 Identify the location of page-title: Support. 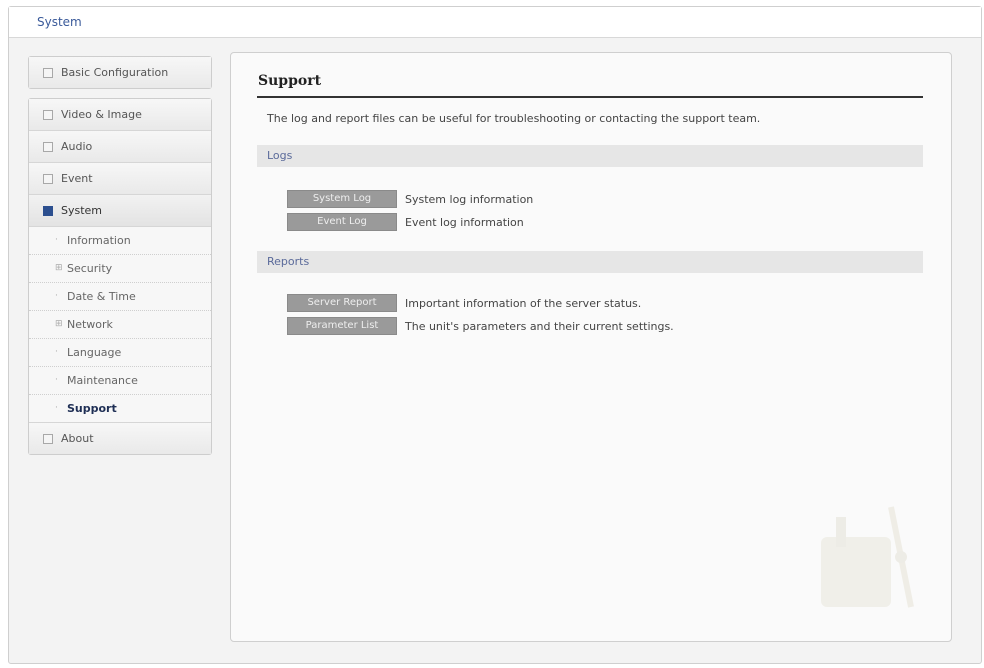
(290, 81).